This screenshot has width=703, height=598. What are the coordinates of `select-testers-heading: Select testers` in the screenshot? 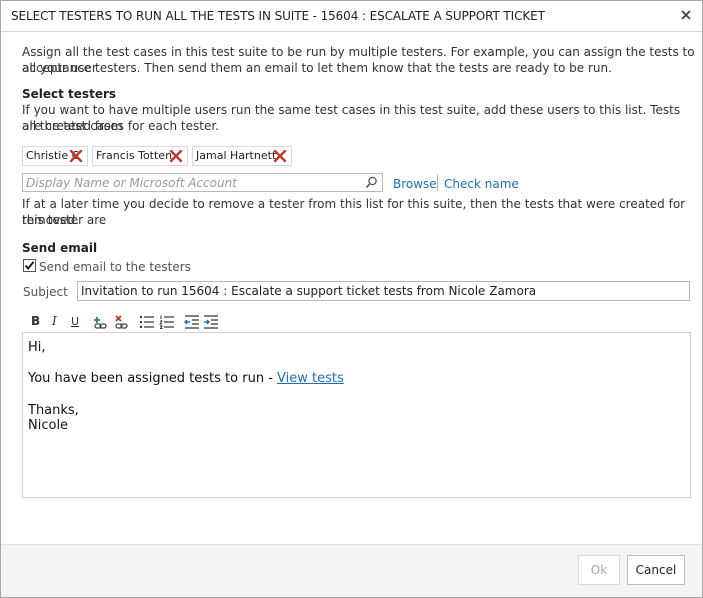 It's located at (69, 94).